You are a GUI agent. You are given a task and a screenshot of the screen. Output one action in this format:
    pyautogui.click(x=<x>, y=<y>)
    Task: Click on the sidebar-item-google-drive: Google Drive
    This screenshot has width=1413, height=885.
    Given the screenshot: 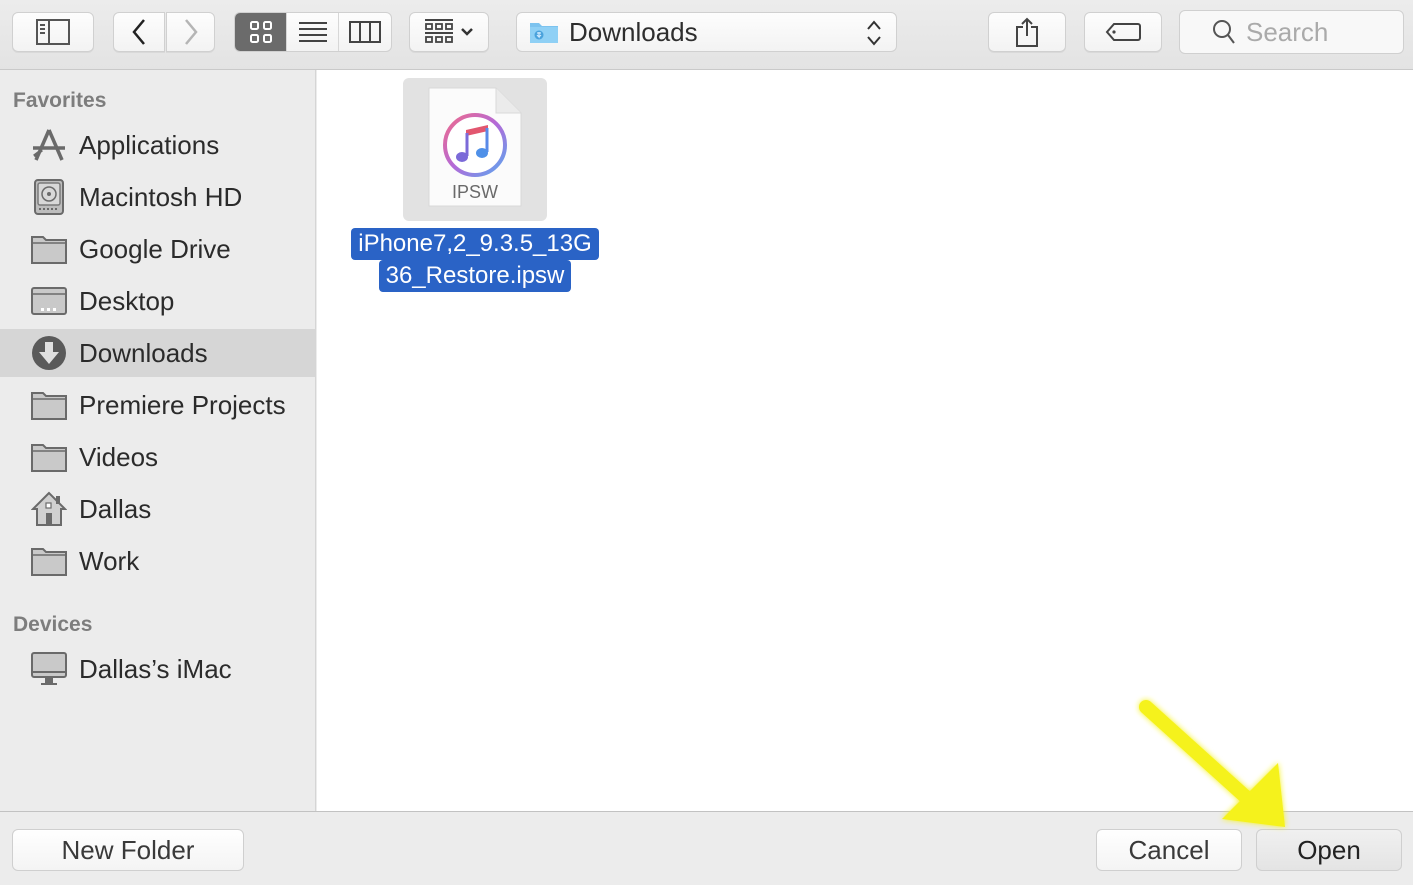 What is the action you would take?
    pyautogui.click(x=157, y=249)
    